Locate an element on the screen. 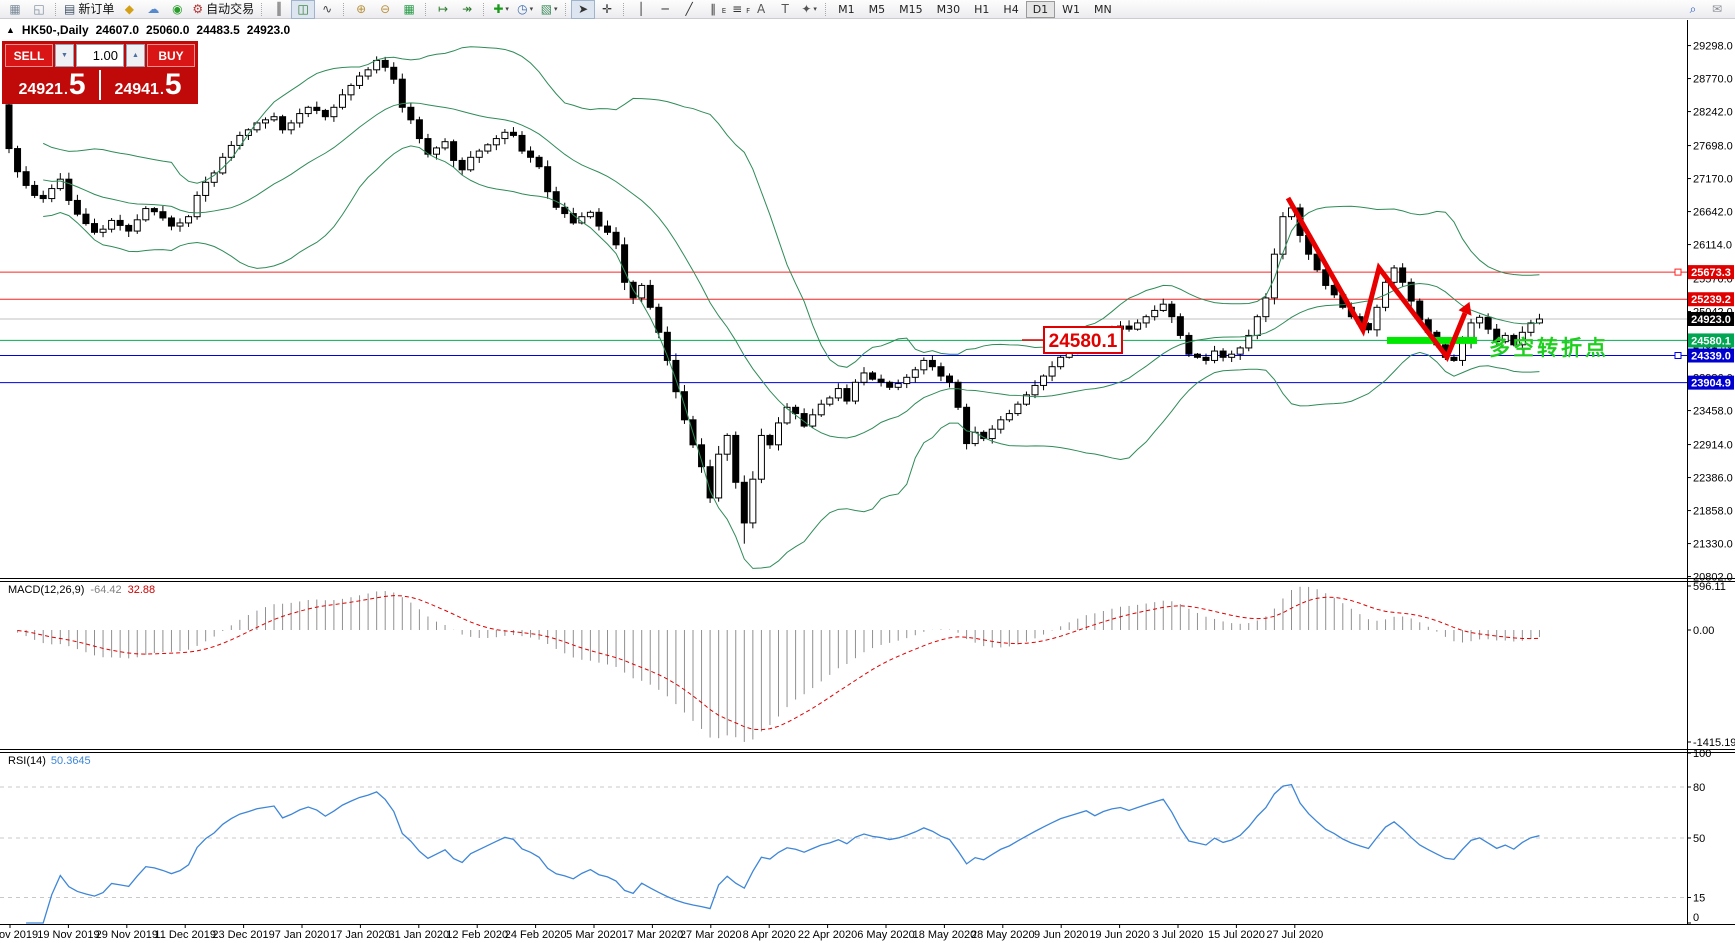 Image resolution: width=1735 pixels, height=943 pixels. text-icon: A is located at coordinates (761, 9).